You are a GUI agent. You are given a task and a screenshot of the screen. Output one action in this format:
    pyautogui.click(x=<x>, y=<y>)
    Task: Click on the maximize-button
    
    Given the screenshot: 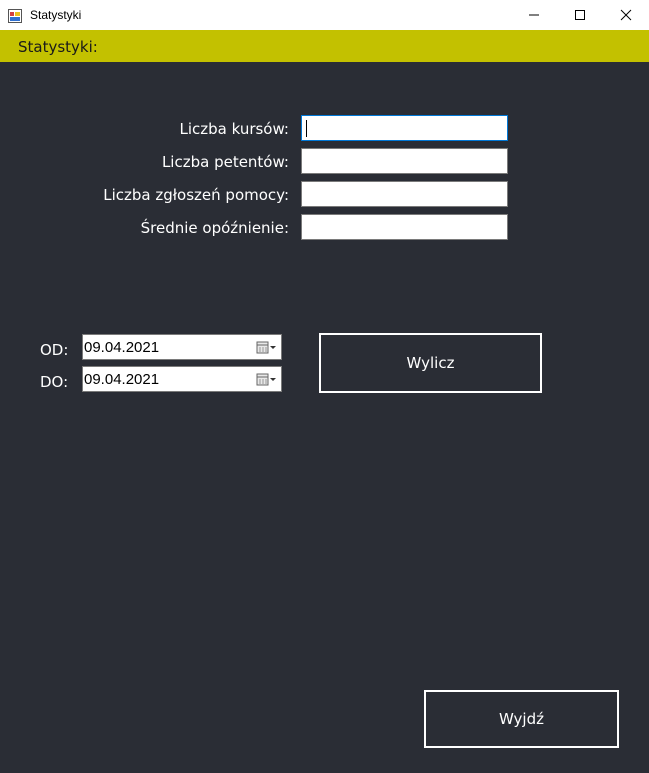 What is the action you would take?
    pyautogui.click(x=580, y=15)
    